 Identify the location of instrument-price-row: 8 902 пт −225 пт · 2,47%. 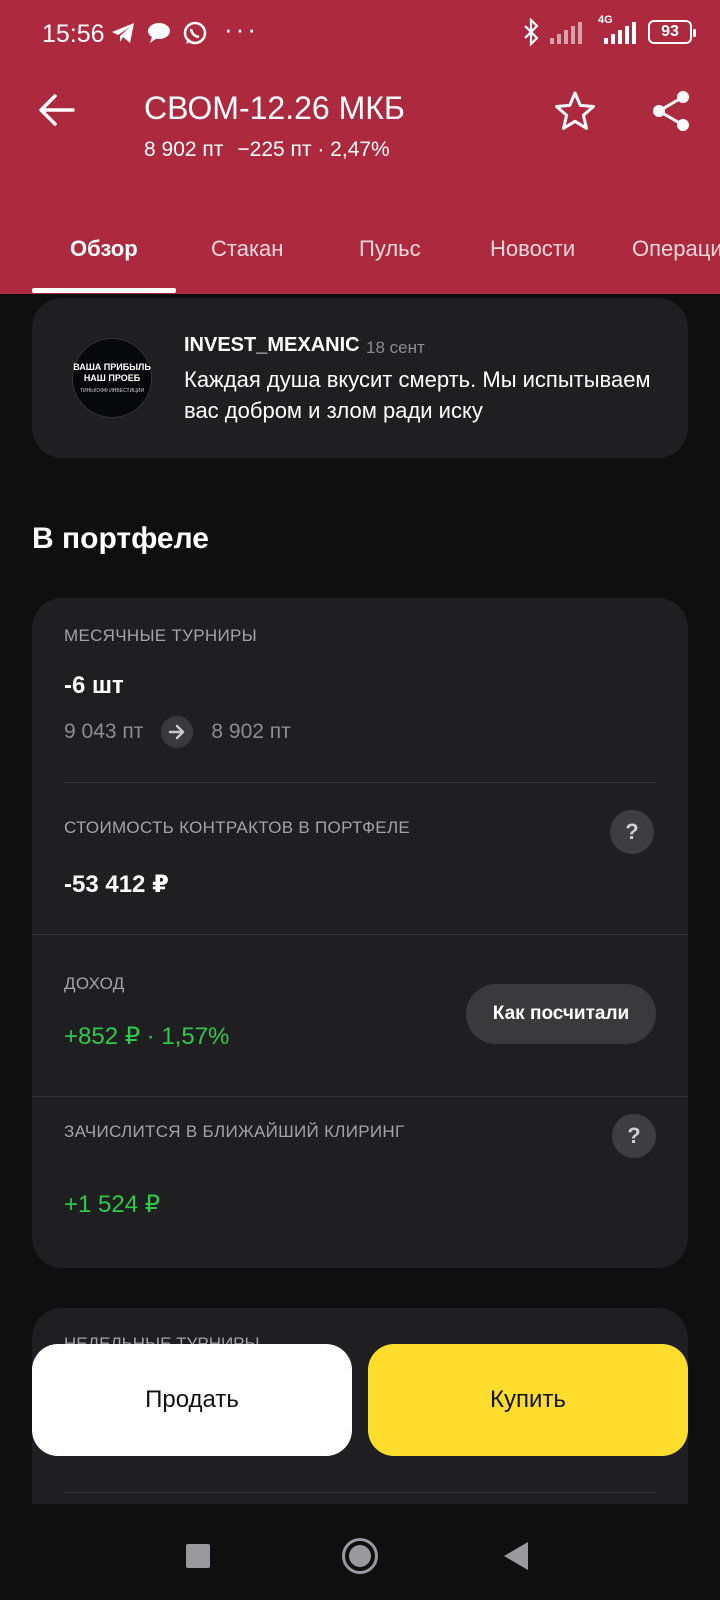
(267, 150).